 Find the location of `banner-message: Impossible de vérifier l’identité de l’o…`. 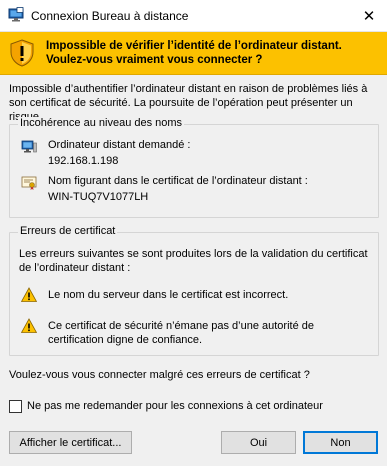

banner-message: Impossible de vérifier l’identité de l’o… is located at coordinates (211, 53).